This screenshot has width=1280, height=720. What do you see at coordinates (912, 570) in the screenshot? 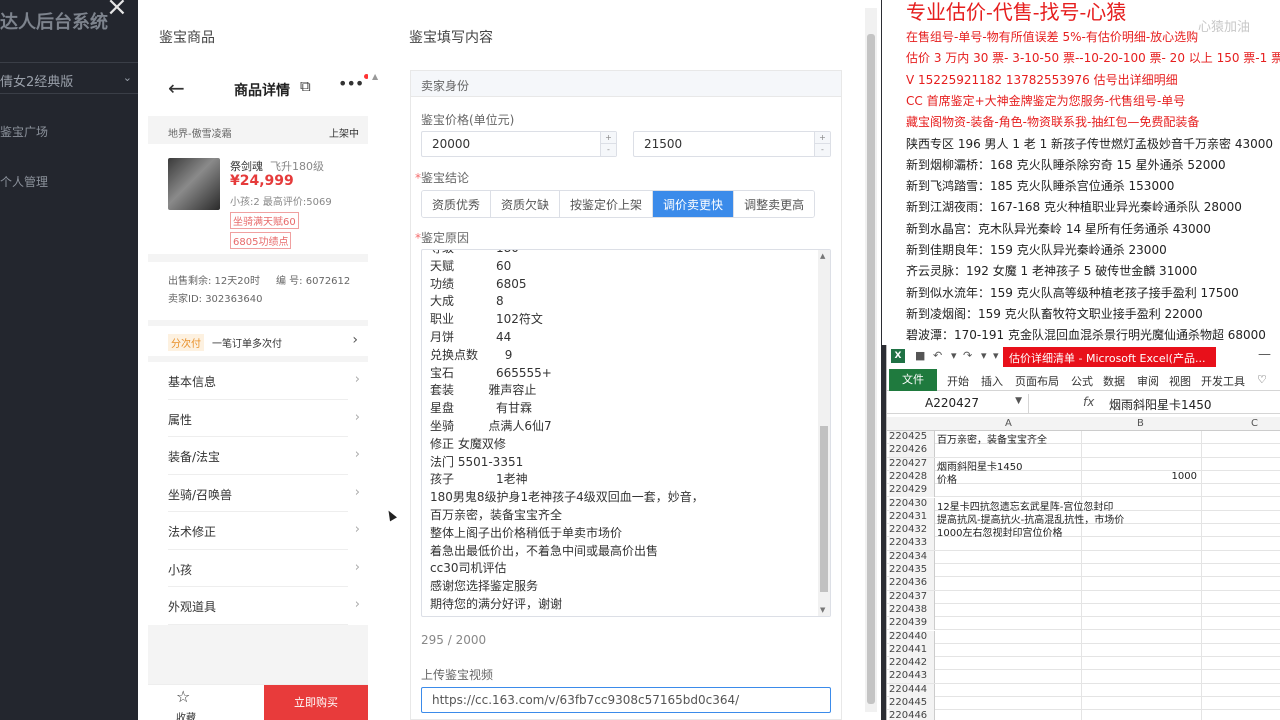
I see `row-number: 220435` at bounding box center [912, 570].